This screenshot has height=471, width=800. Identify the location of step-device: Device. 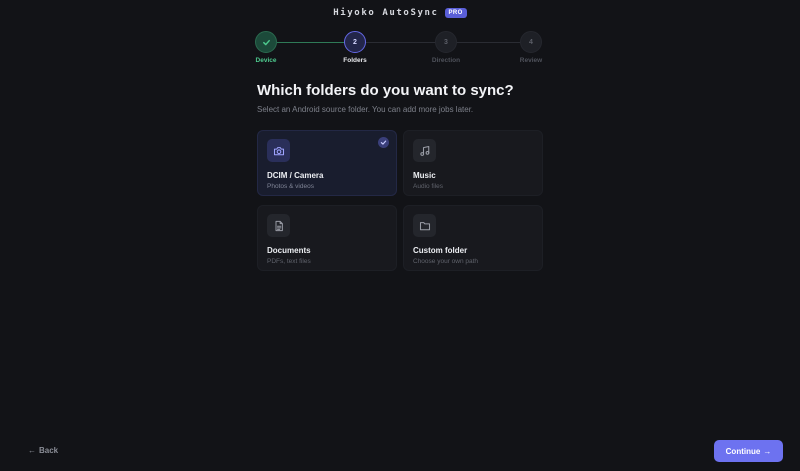
(266, 47).